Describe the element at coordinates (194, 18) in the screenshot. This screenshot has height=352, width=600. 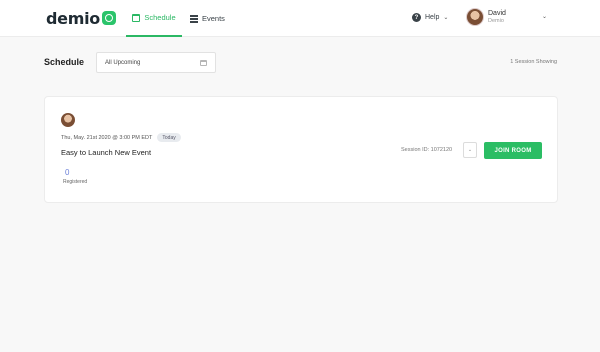
I see `list-icon` at that location.